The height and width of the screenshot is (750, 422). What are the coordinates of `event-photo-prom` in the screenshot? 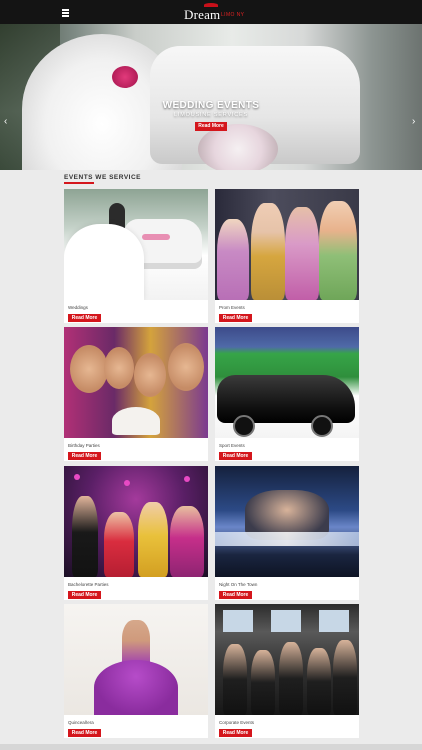 It's located at (287, 244).